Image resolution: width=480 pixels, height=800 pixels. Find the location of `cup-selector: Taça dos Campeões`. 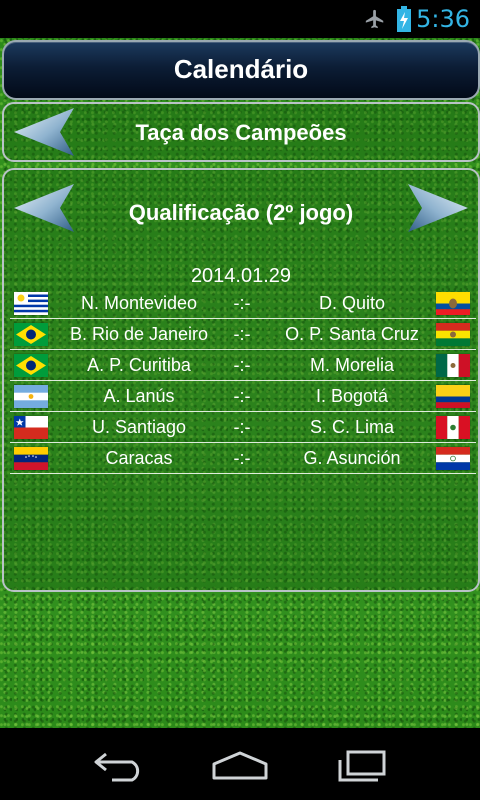

cup-selector: Taça dos Campeões is located at coordinates (241, 132).